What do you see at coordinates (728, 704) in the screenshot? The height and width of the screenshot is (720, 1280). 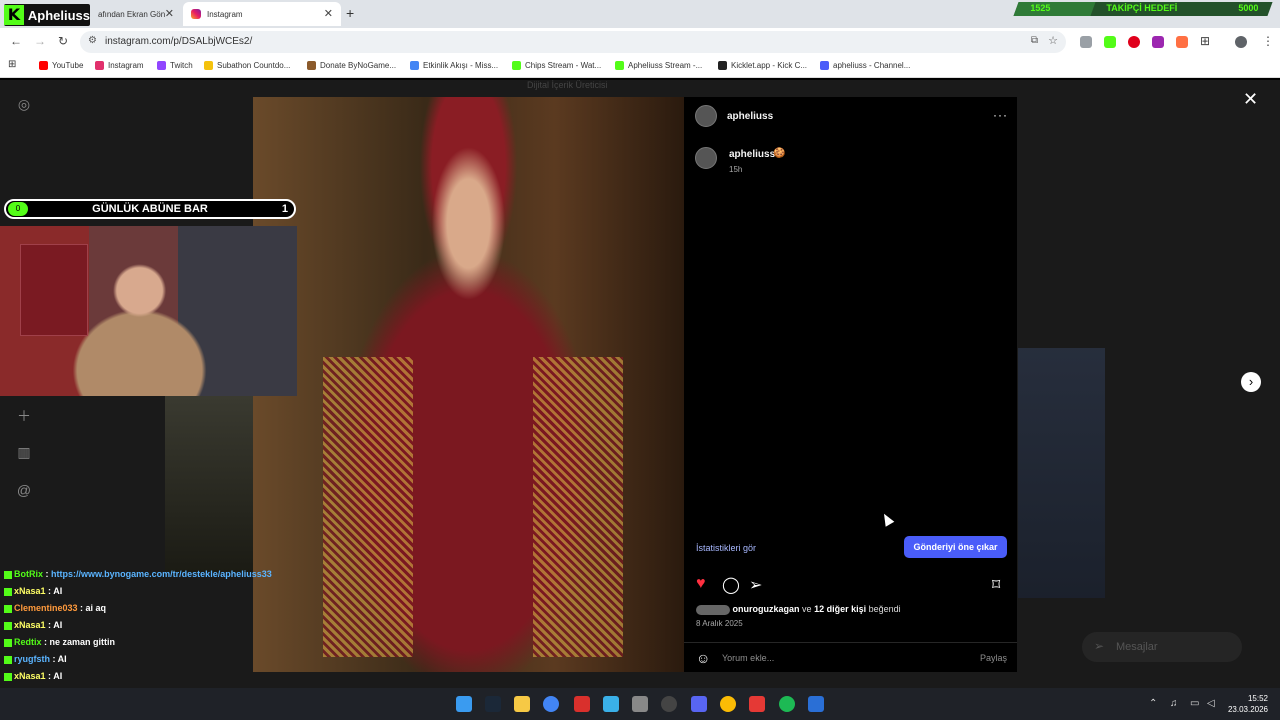 I see `chrome-active-icon` at bounding box center [728, 704].